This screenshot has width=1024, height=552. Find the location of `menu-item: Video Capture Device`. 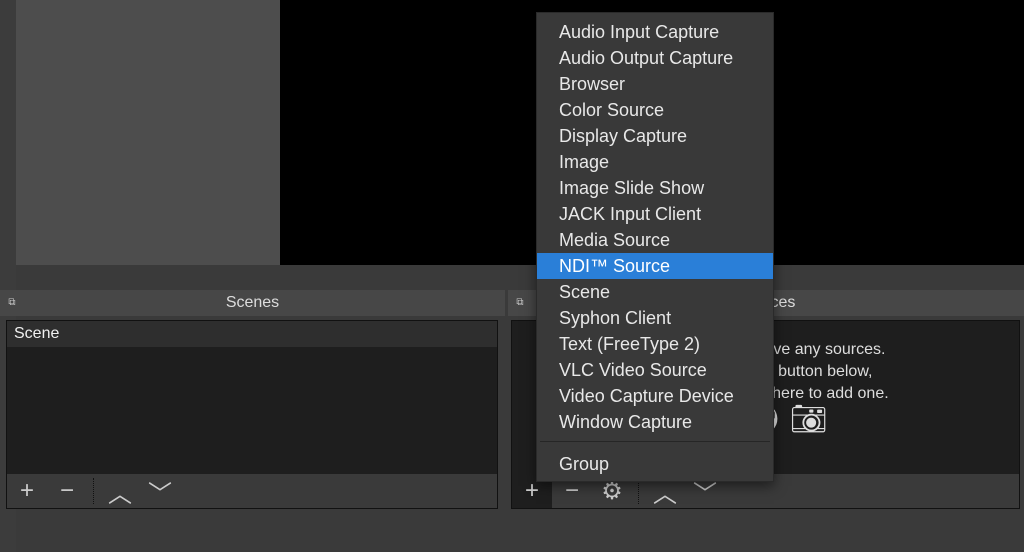

menu-item: Video Capture Device is located at coordinates (655, 396).